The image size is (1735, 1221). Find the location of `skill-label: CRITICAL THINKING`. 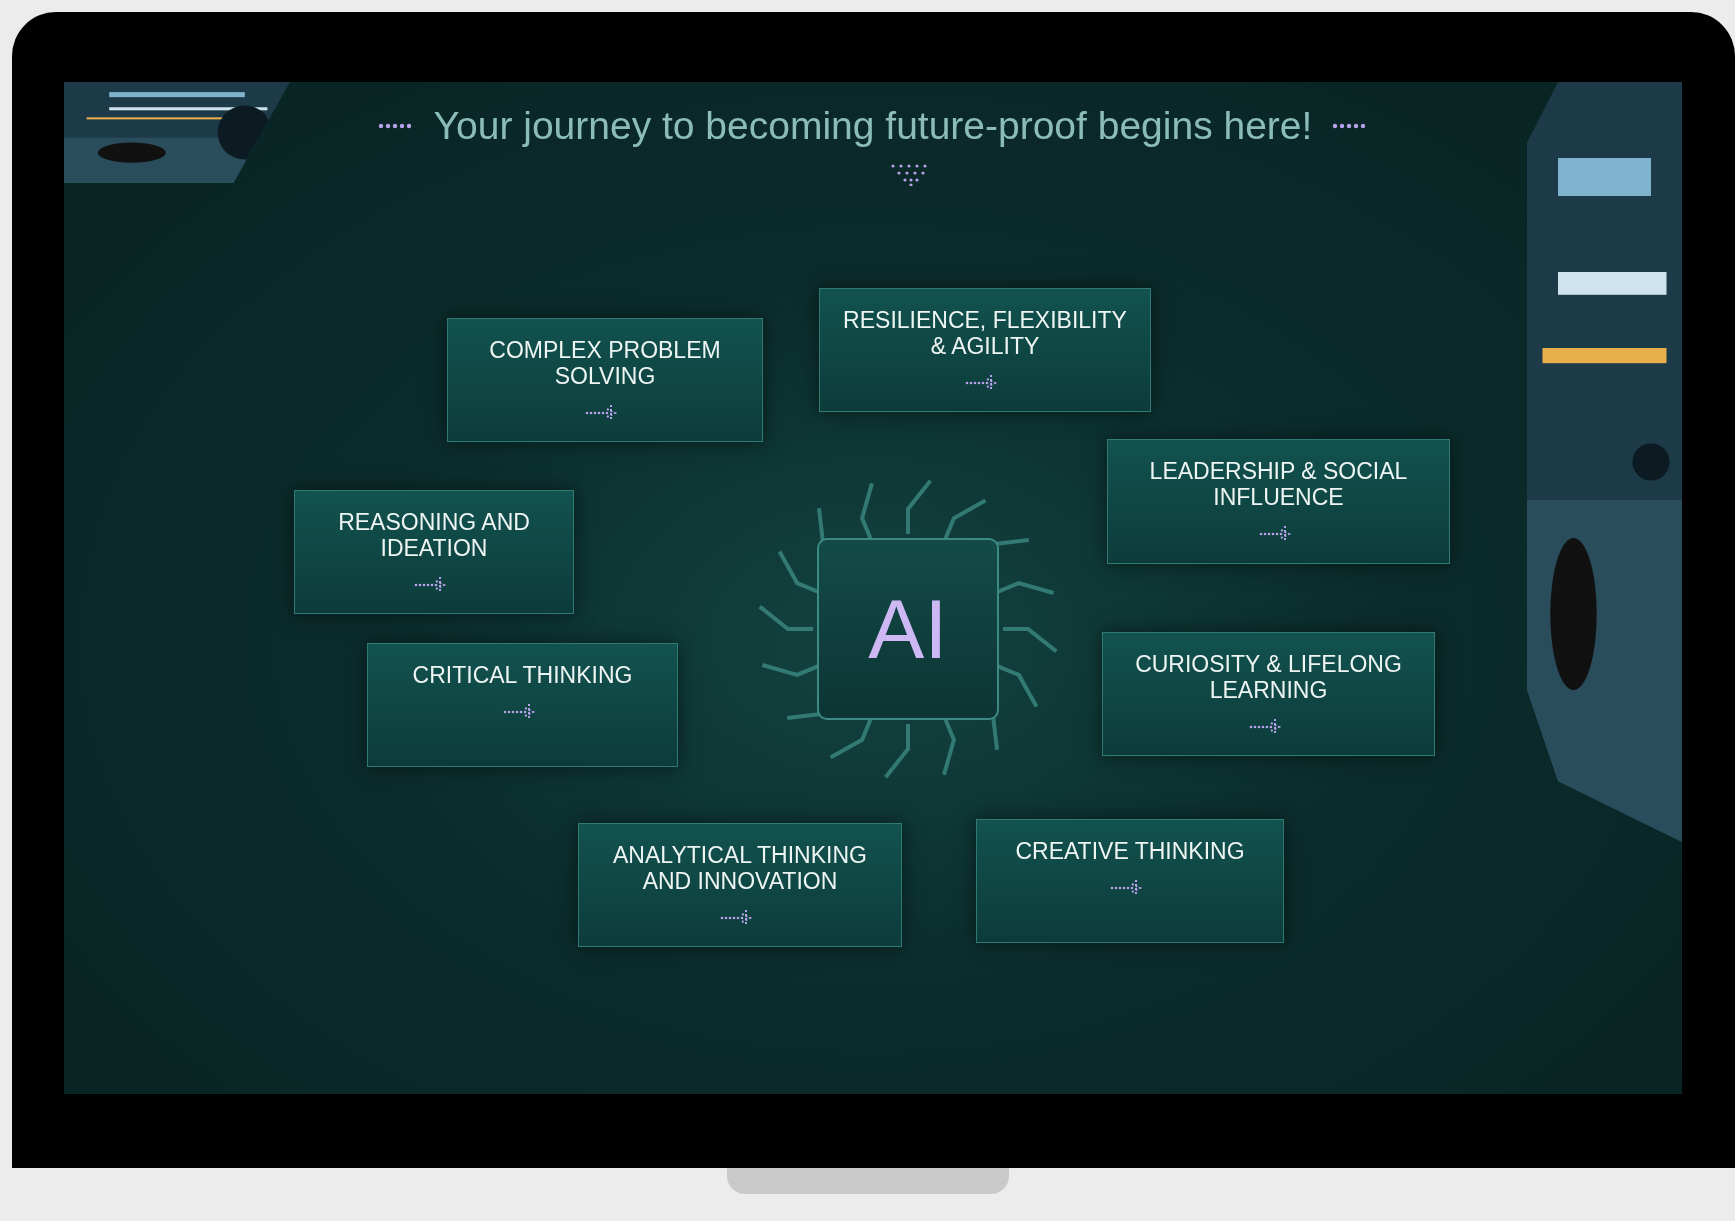

skill-label: CRITICAL THINKING is located at coordinates (522, 675).